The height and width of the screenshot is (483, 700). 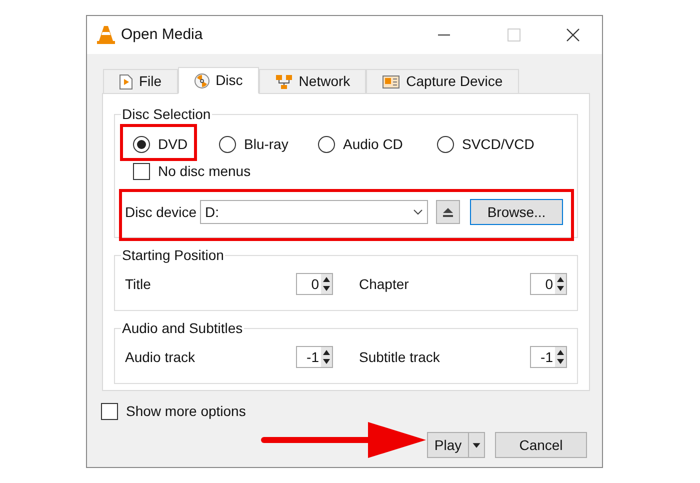 I want to click on chevron-down-icon, so click(x=418, y=212).